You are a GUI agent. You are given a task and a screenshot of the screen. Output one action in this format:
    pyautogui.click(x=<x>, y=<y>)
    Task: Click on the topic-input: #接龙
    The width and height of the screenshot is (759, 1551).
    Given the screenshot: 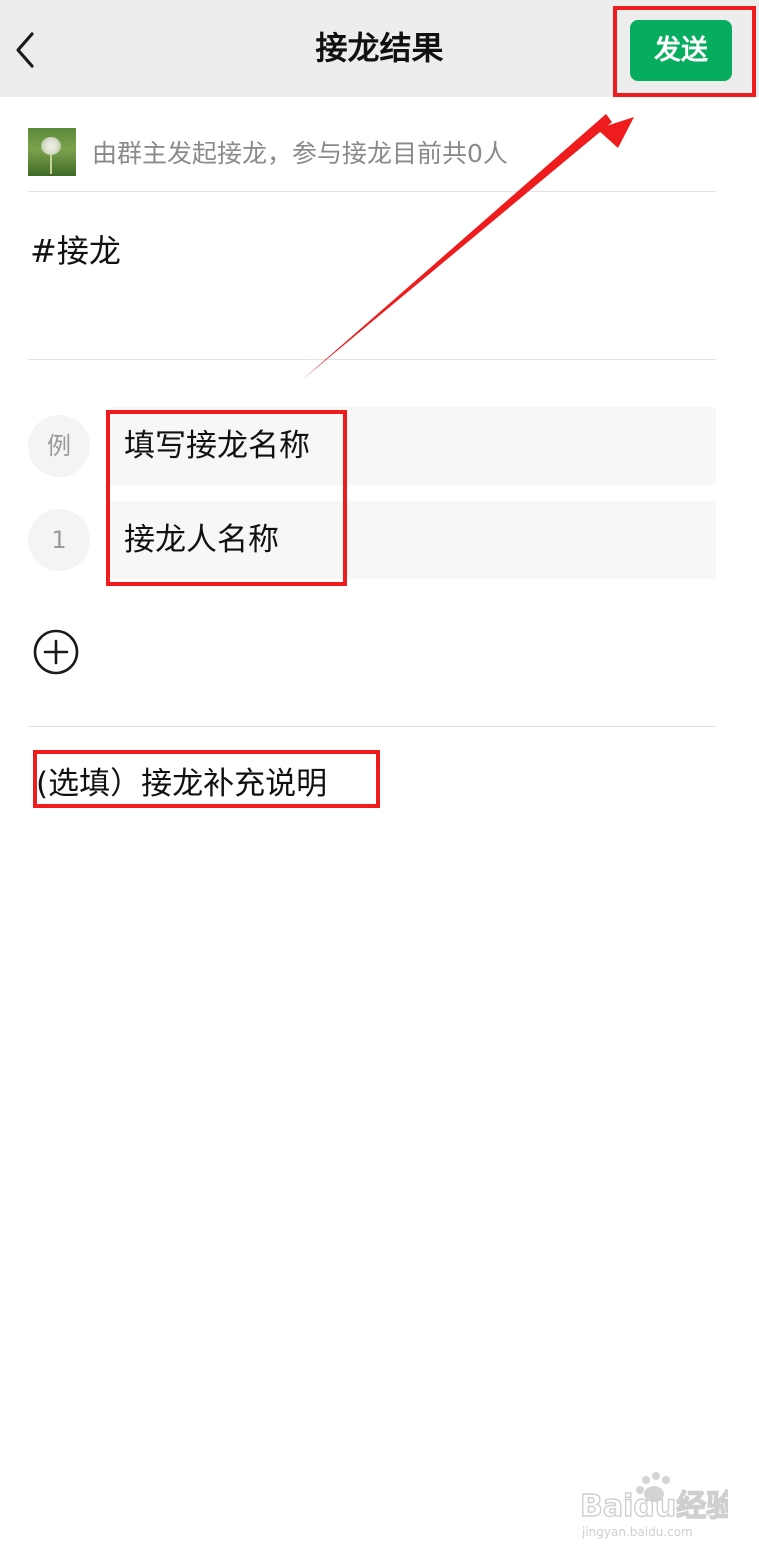 What is the action you would take?
    pyautogui.click(x=75, y=249)
    